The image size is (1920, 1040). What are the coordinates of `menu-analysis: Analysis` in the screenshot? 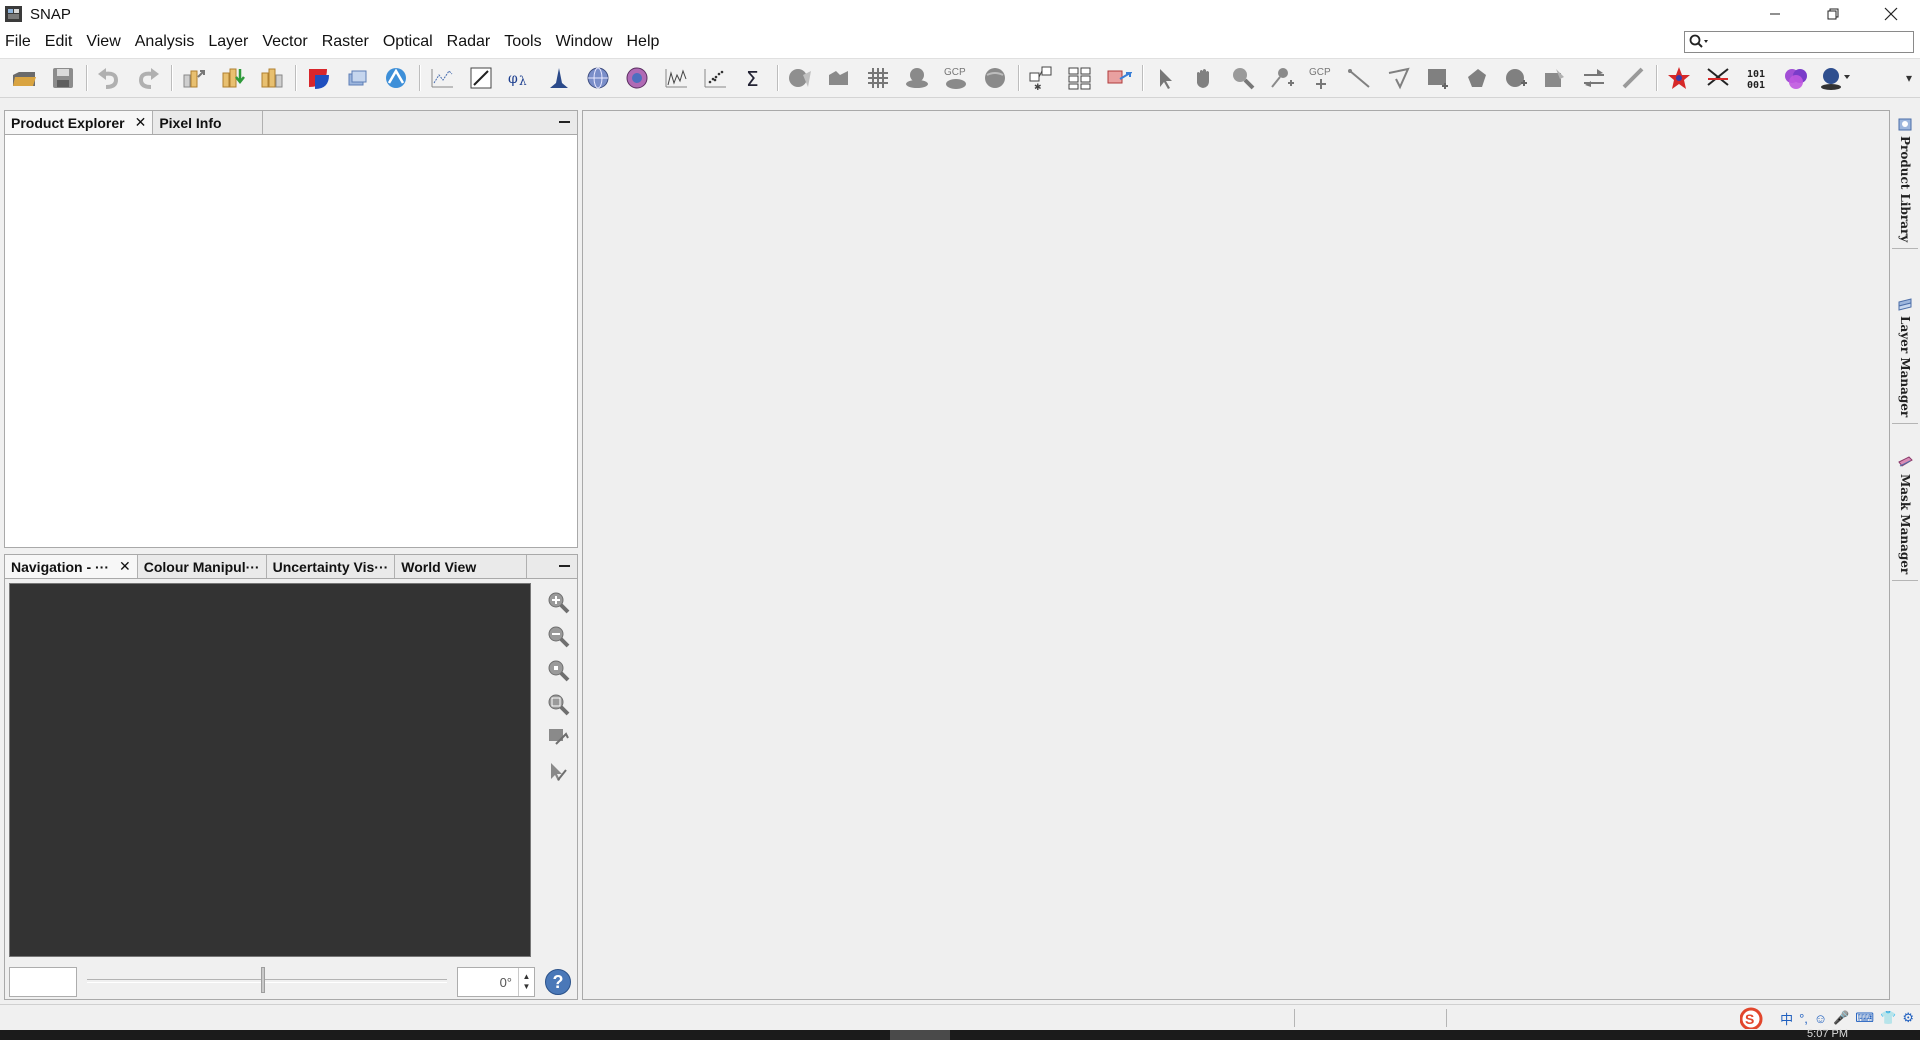 It's located at (165, 42).